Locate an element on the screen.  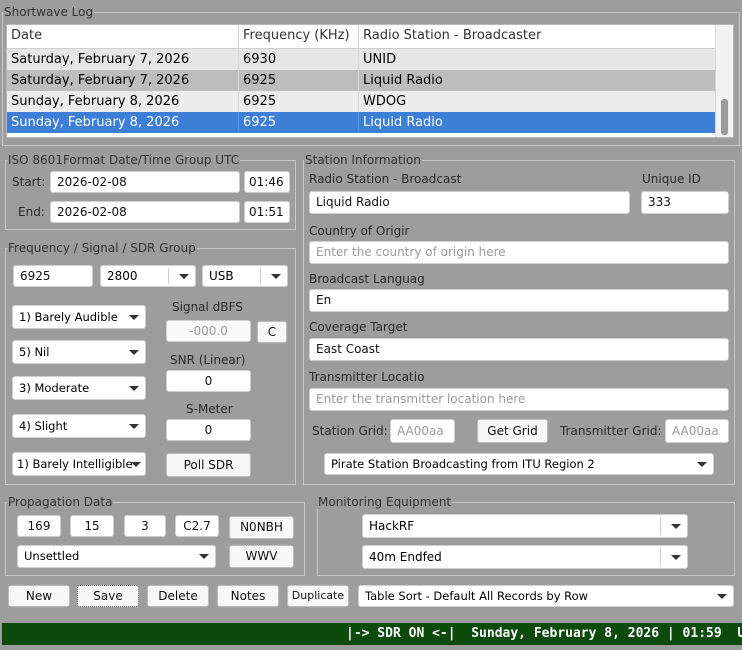
transmitter-grid-label: Transmitter Grid: is located at coordinates (611, 431).